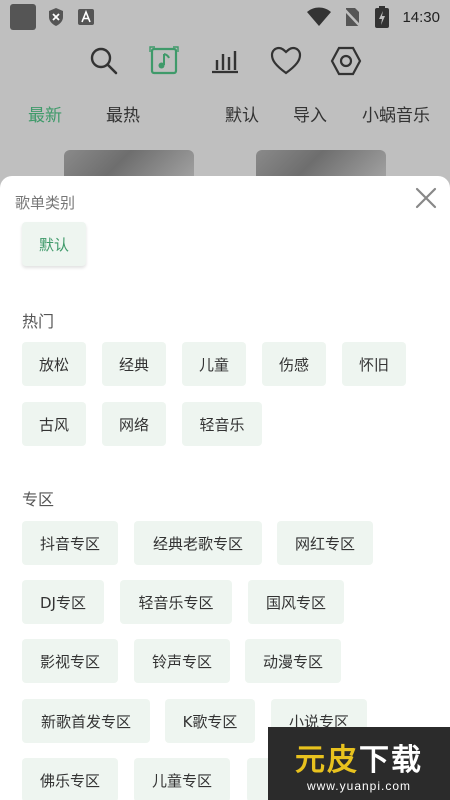  What do you see at coordinates (86, 721) in the screenshot?
I see `chip-zone: 新歌首发专区` at bounding box center [86, 721].